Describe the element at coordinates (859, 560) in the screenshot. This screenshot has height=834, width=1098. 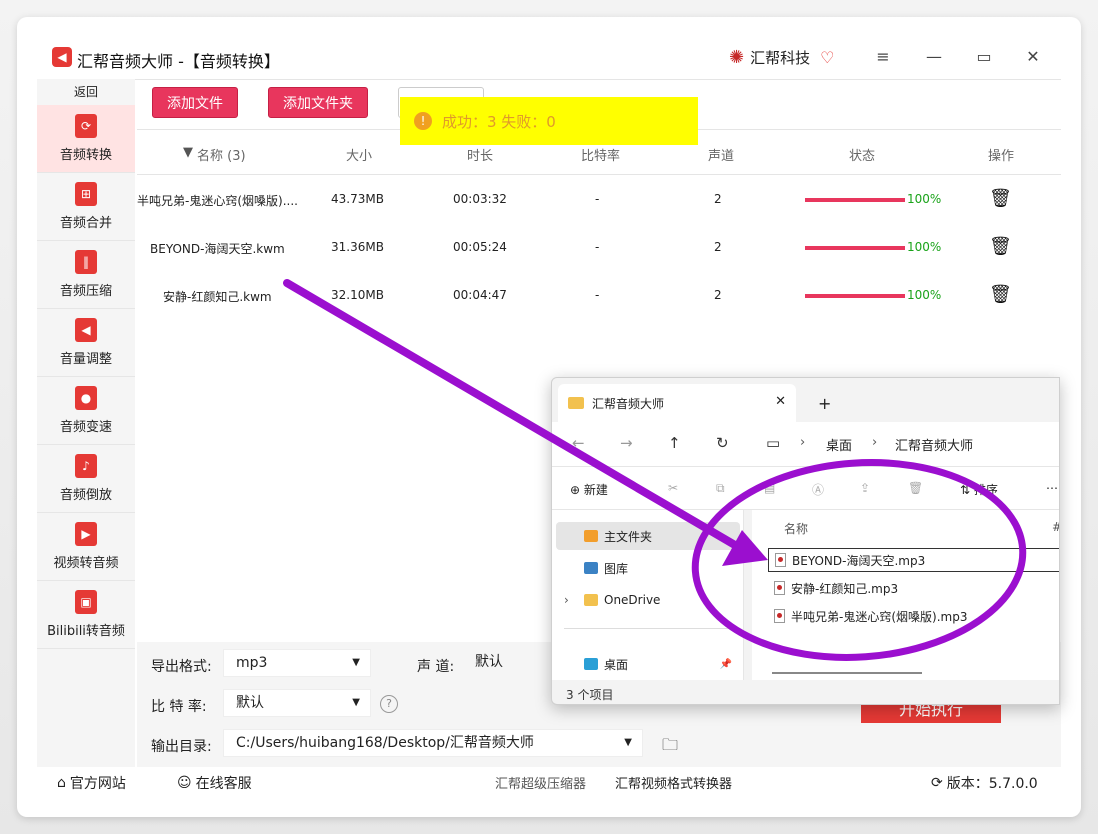
I see `file-name: BEYOND-海阔天空.mp3` at that location.